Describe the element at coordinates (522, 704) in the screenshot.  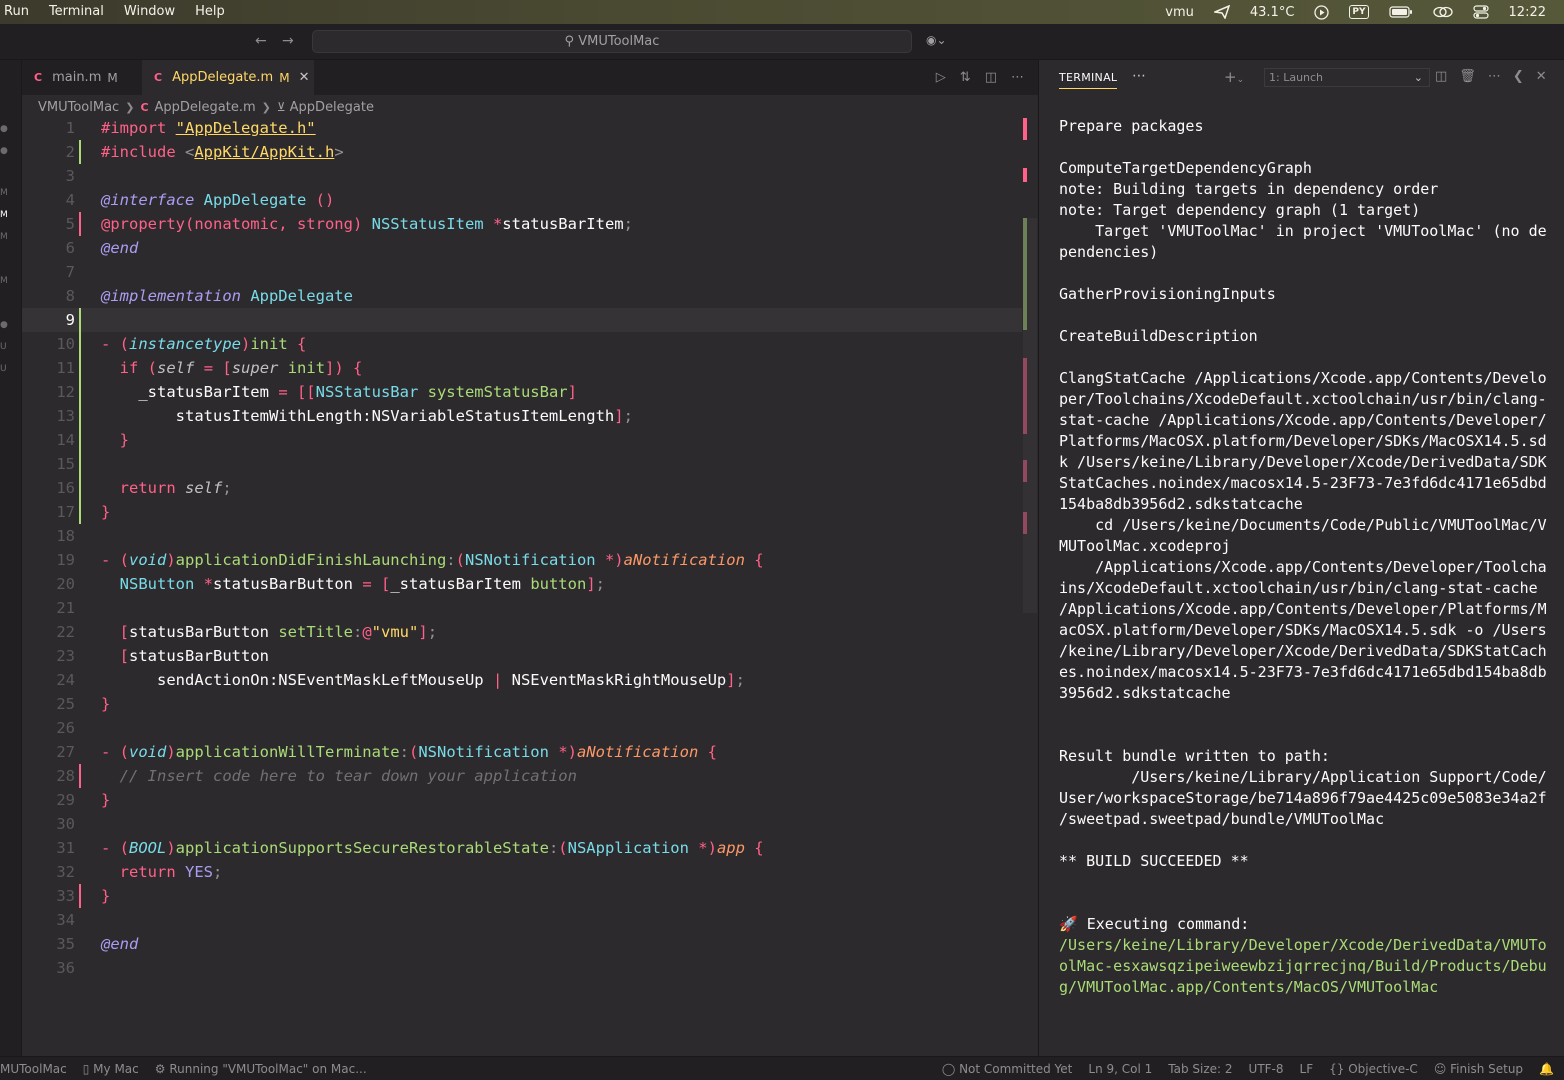
I see `code-line: 25}` at that location.